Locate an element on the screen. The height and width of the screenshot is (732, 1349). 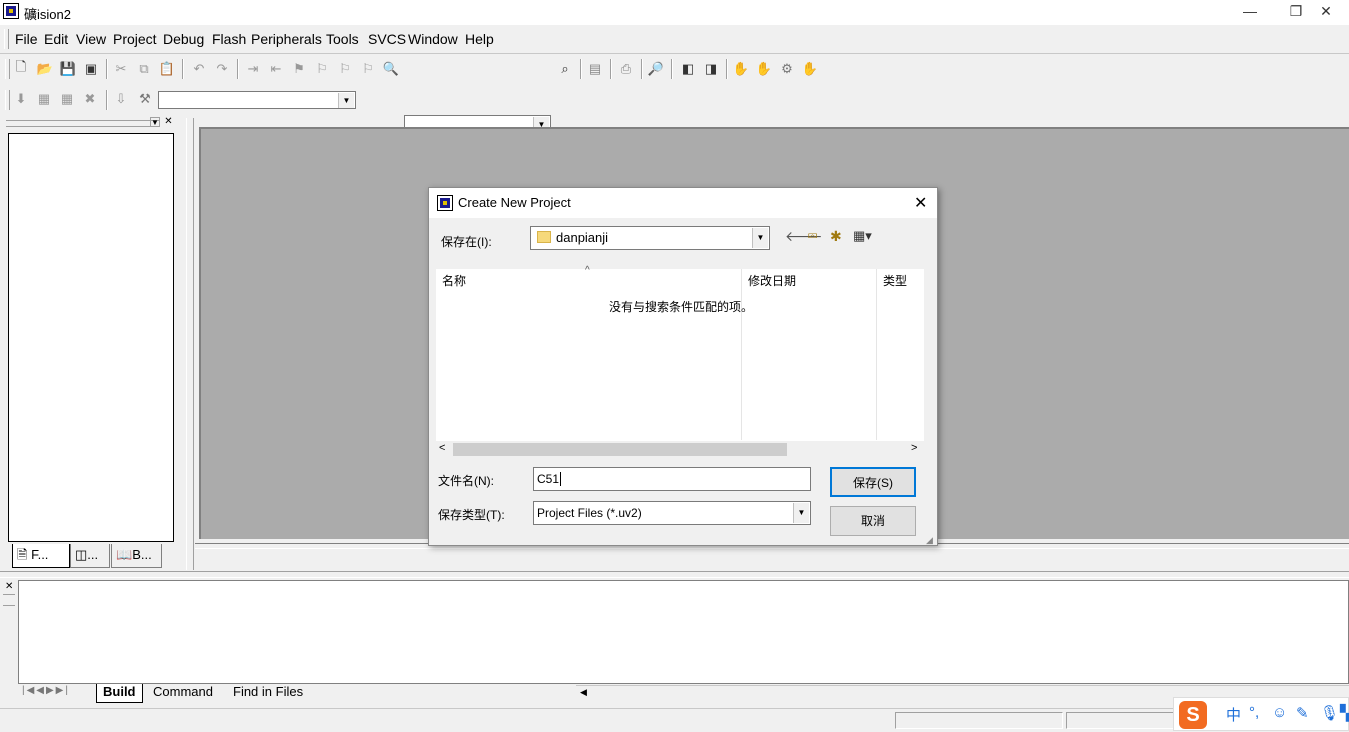
translate-icon: ⬇ is located at coordinates (21, 99).